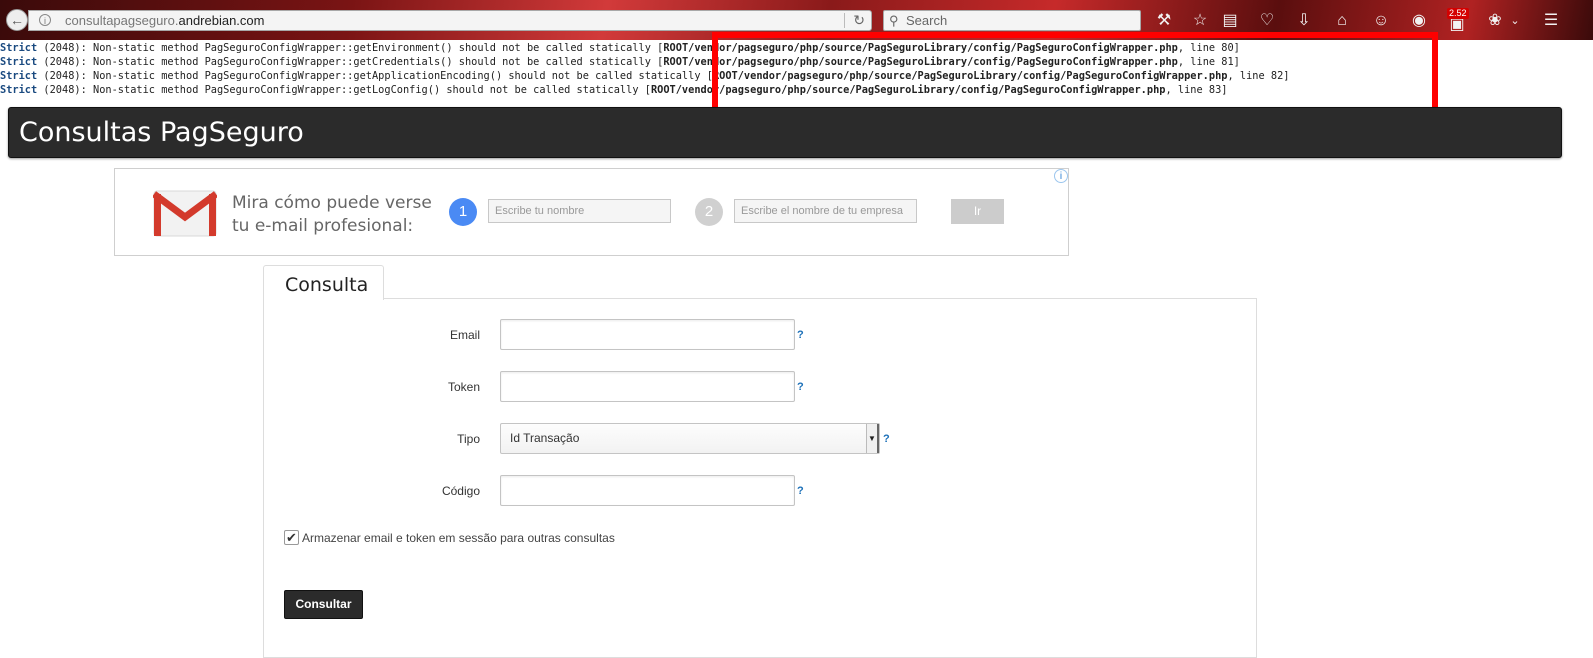  What do you see at coordinates (1551, 21) in the screenshot?
I see `hamburger-menu-icon: ☰` at bounding box center [1551, 21].